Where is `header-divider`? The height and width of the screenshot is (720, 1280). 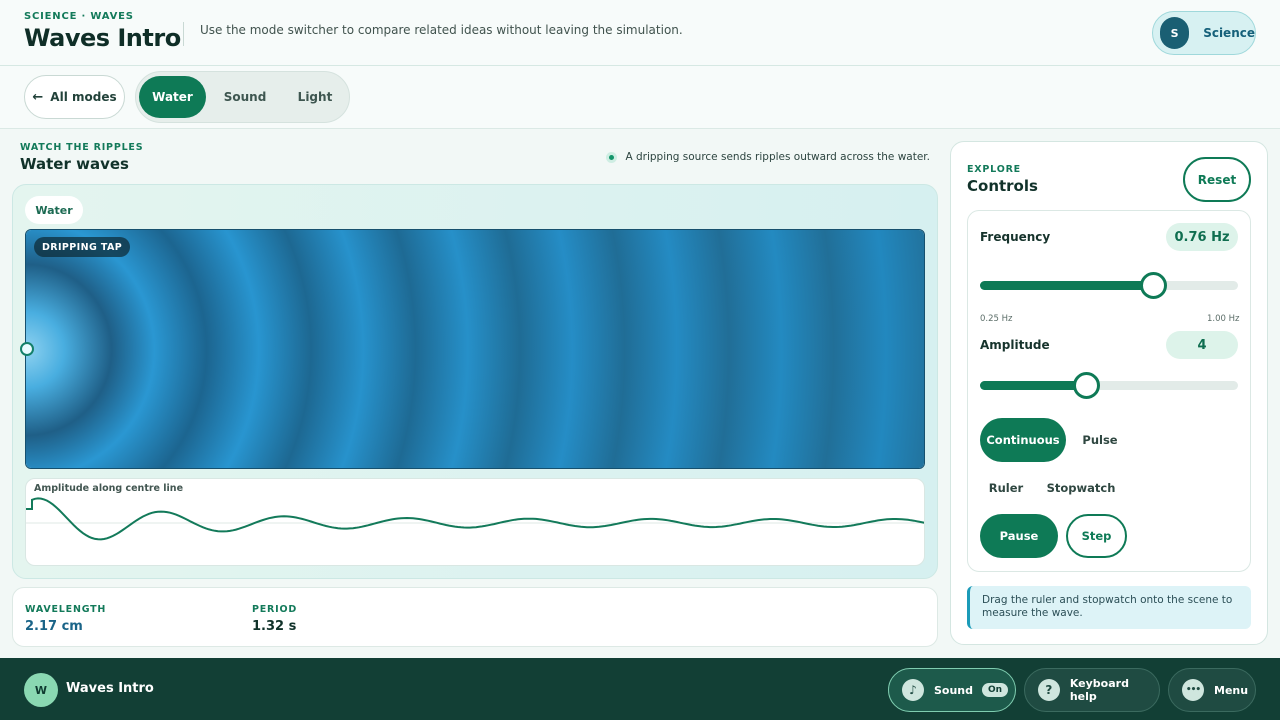
header-divider is located at coordinates (183, 34).